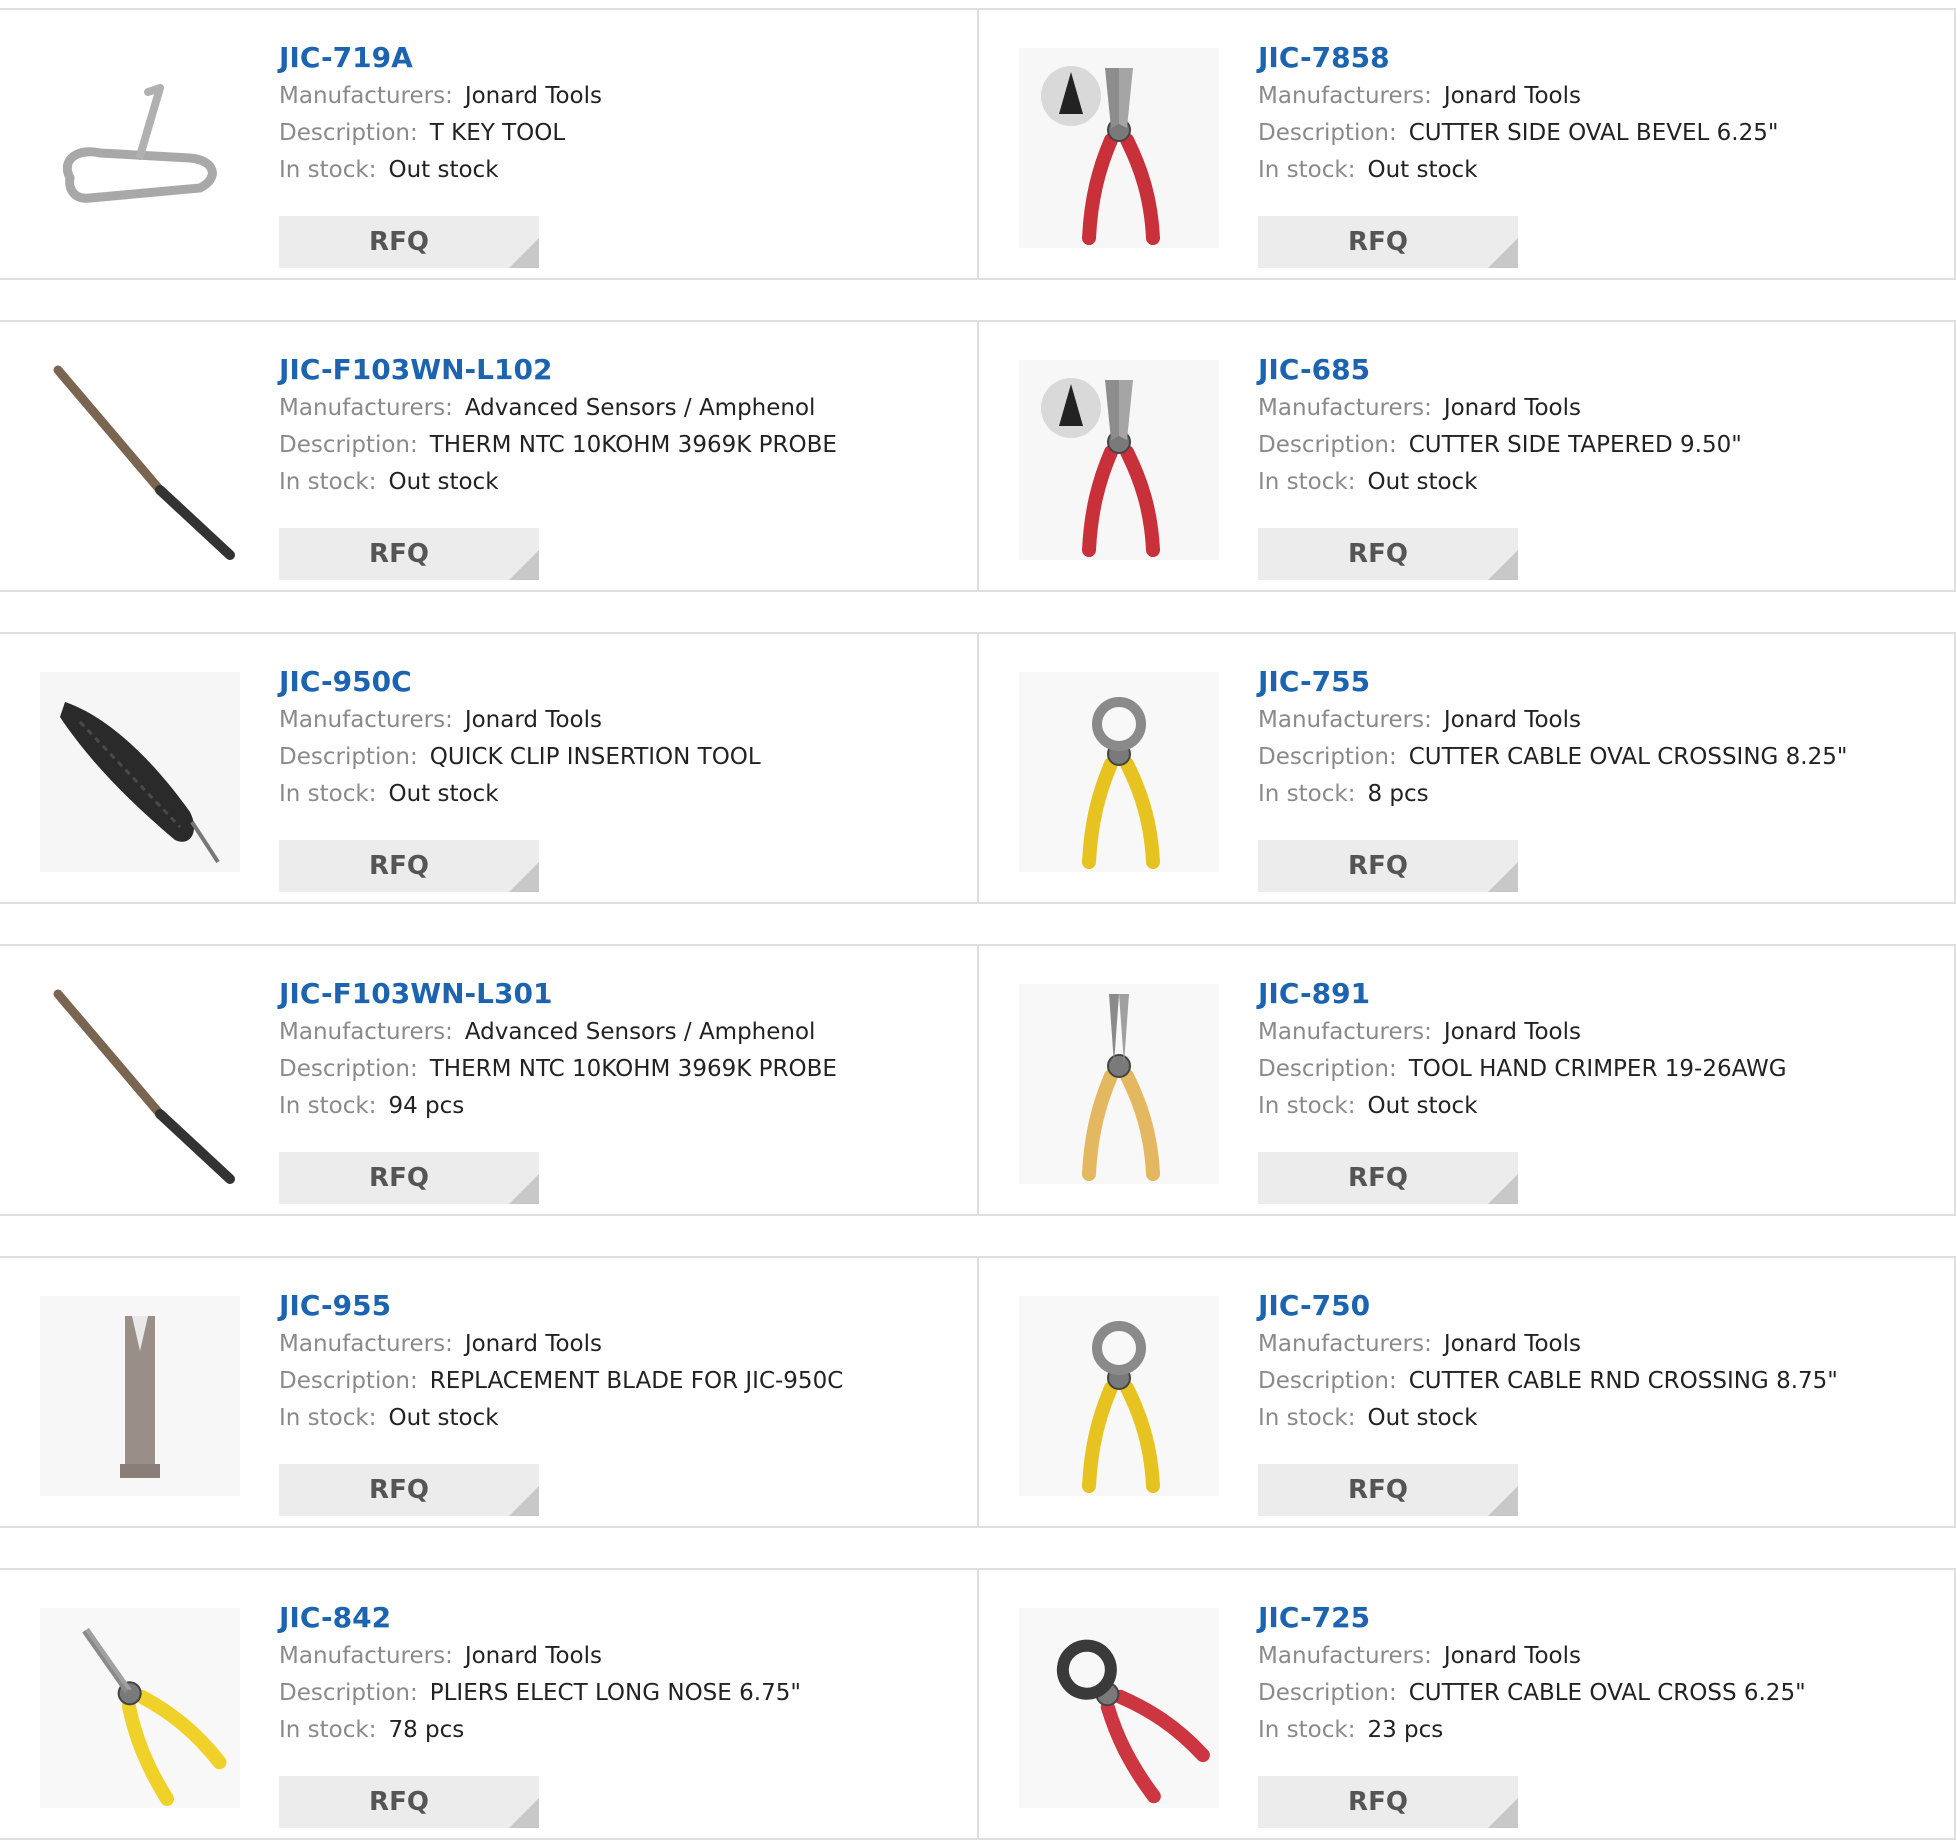  Describe the element at coordinates (561, 1418) in the screenshot. I see `stock-status: In stock: Out stock` at that location.